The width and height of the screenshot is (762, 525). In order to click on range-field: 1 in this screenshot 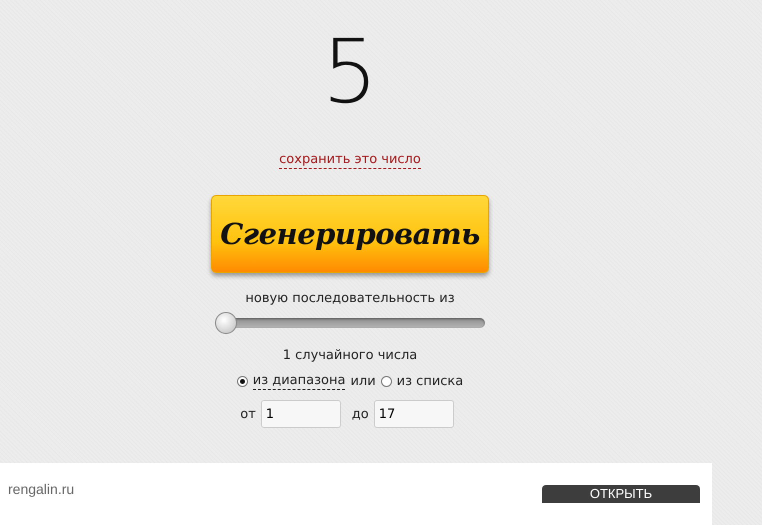, I will do `click(300, 414)`.